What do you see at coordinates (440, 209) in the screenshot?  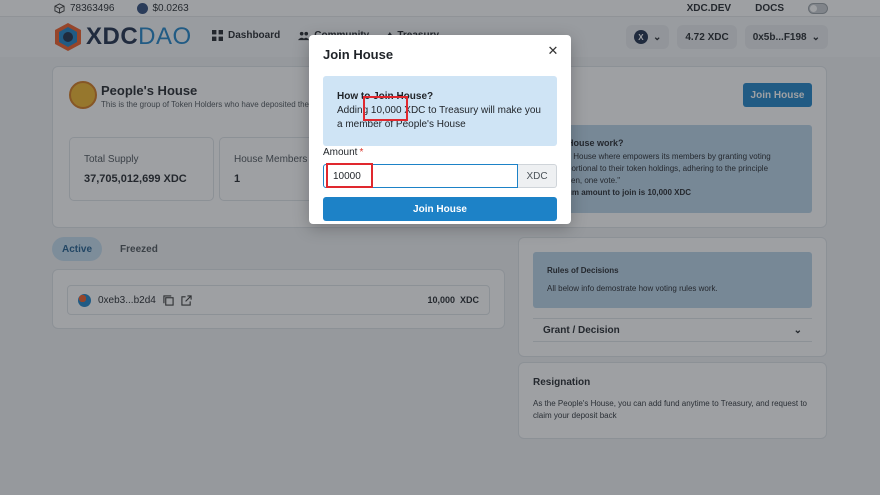 I see `join-house-submit-button: Join House` at bounding box center [440, 209].